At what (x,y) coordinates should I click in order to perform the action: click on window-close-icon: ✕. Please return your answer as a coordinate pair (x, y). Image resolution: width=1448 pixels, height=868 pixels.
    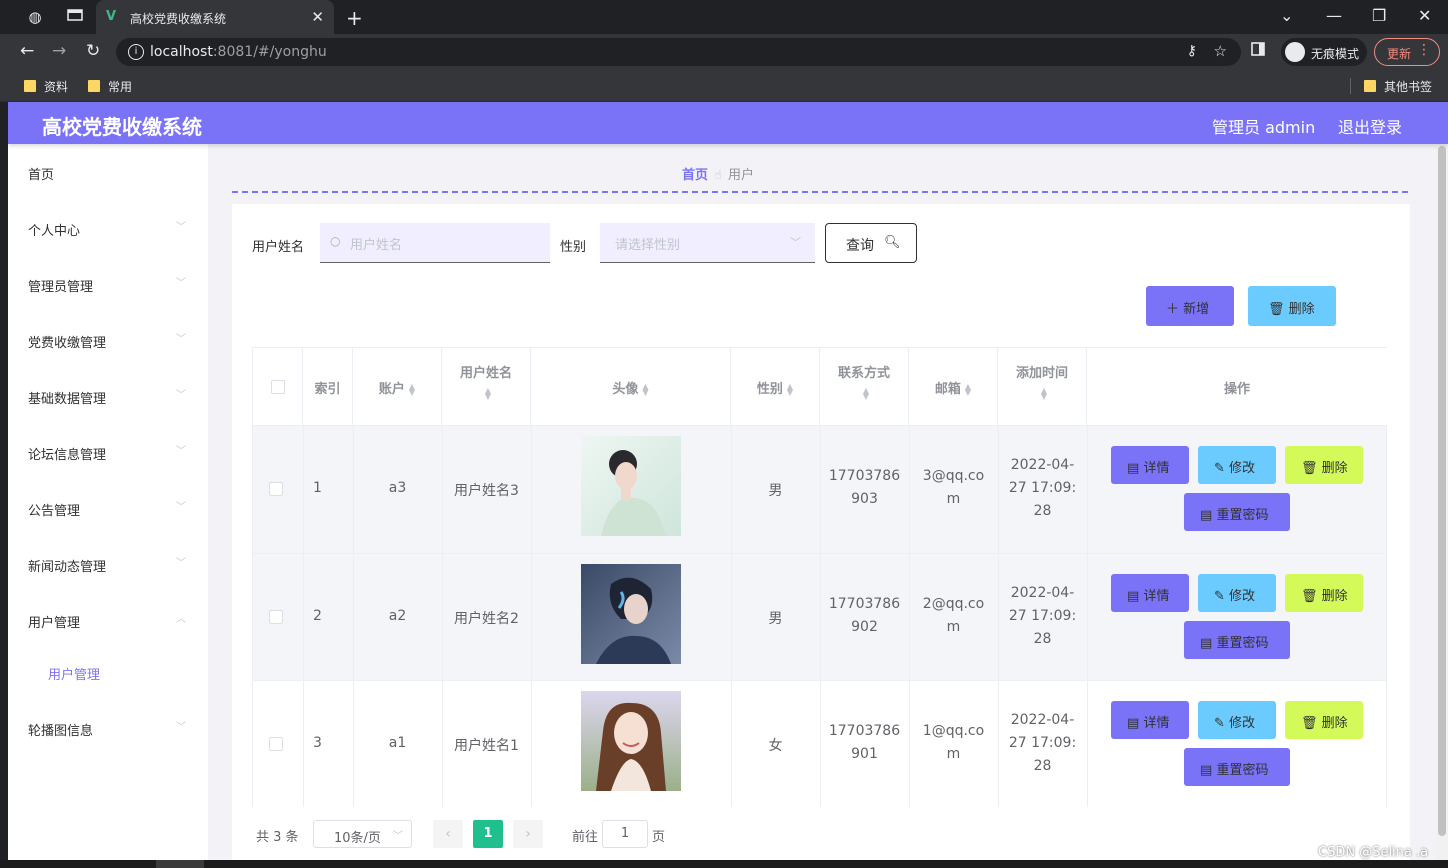
    Looking at the image, I should click on (1424, 15).